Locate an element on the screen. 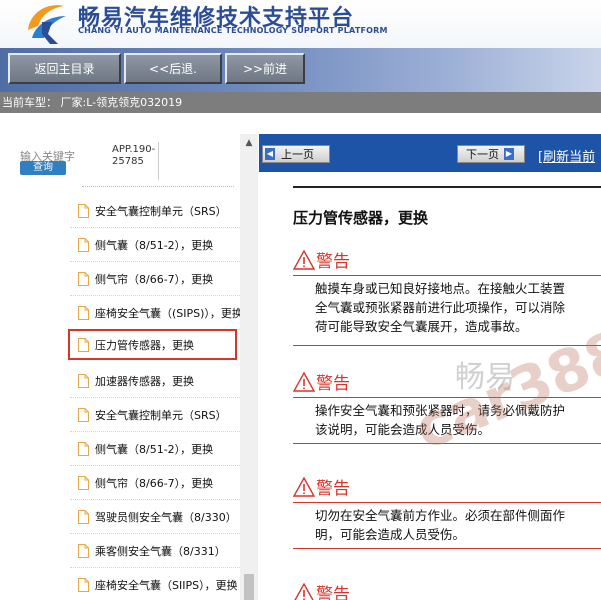 This screenshot has height=600, width=601. list-item: 加速器传感器，更换 is located at coordinates (155, 381).